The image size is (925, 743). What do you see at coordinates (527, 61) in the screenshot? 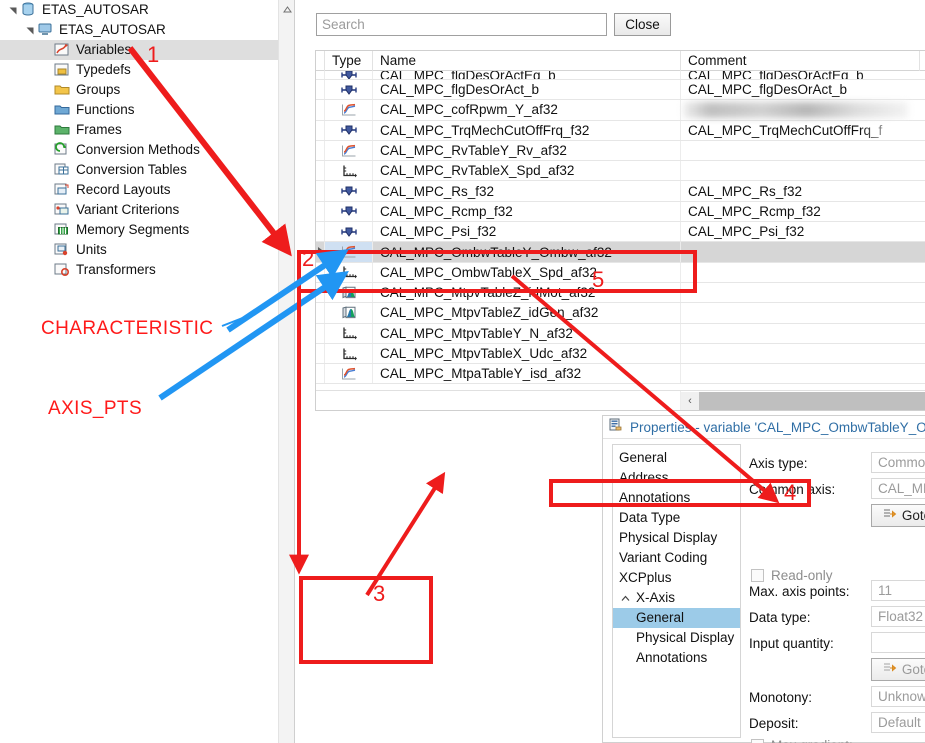
I see `table-header-name: Name` at bounding box center [527, 61].